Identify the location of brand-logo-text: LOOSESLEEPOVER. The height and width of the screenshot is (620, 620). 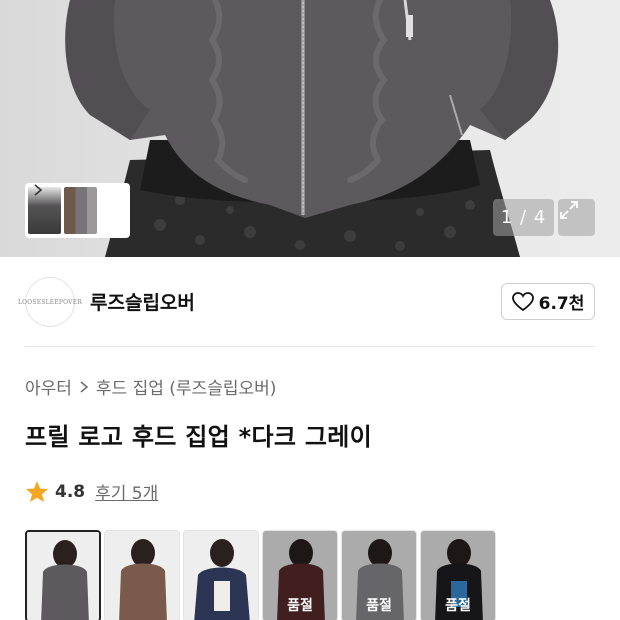
(50, 302).